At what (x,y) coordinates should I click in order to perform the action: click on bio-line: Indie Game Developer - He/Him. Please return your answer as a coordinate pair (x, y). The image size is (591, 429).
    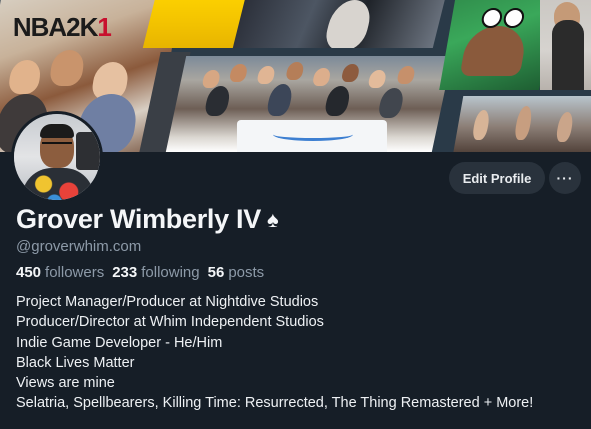
    Looking at the image, I should click on (119, 342).